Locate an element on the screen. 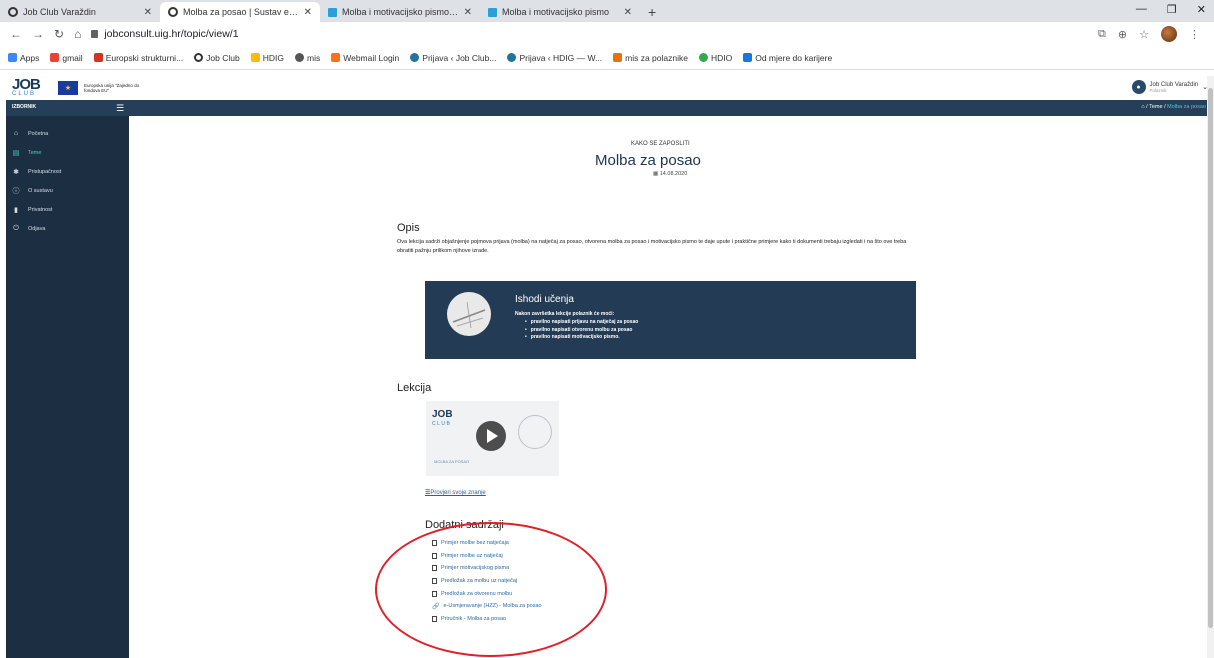 The width and height of the screenshot is (1214, 658). extras-heading: Dodatni sadržaji is located at coordinates (464, 525).